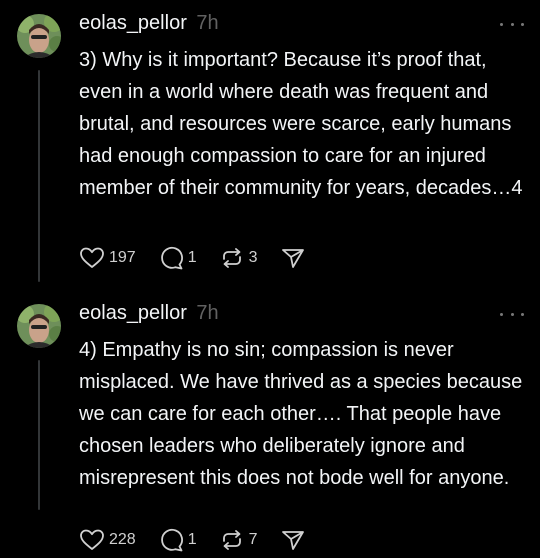 This screenshot has width=540, height=558. I want to click on like-button: 228, so click(107, 540).